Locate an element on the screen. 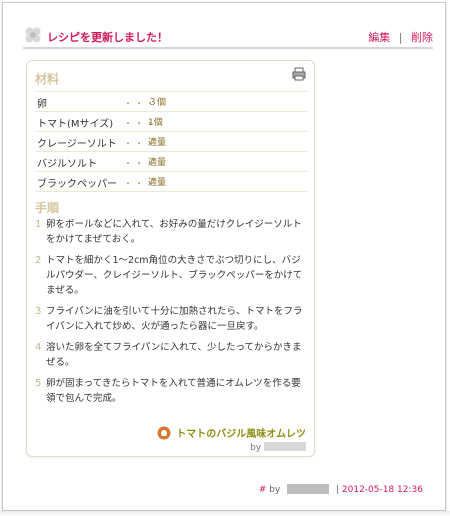 This screenshot has width=450, height=516. footer-by-label: by is located at coordinates (275, 490).